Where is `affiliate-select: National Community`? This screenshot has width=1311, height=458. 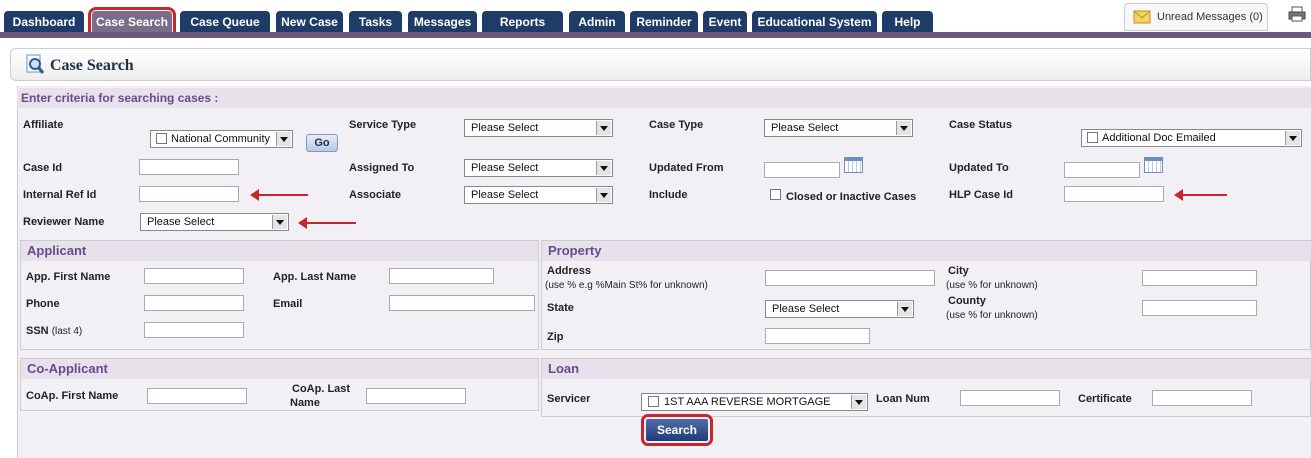 affiliate-select: National Community is located at coordinates (221, 139).